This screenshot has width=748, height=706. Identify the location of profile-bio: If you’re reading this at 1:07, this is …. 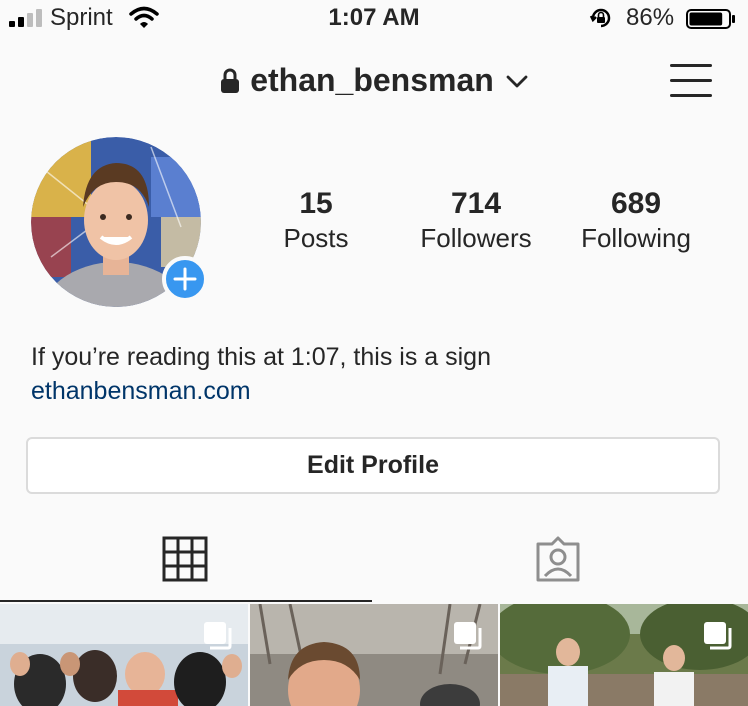
(261, 357).